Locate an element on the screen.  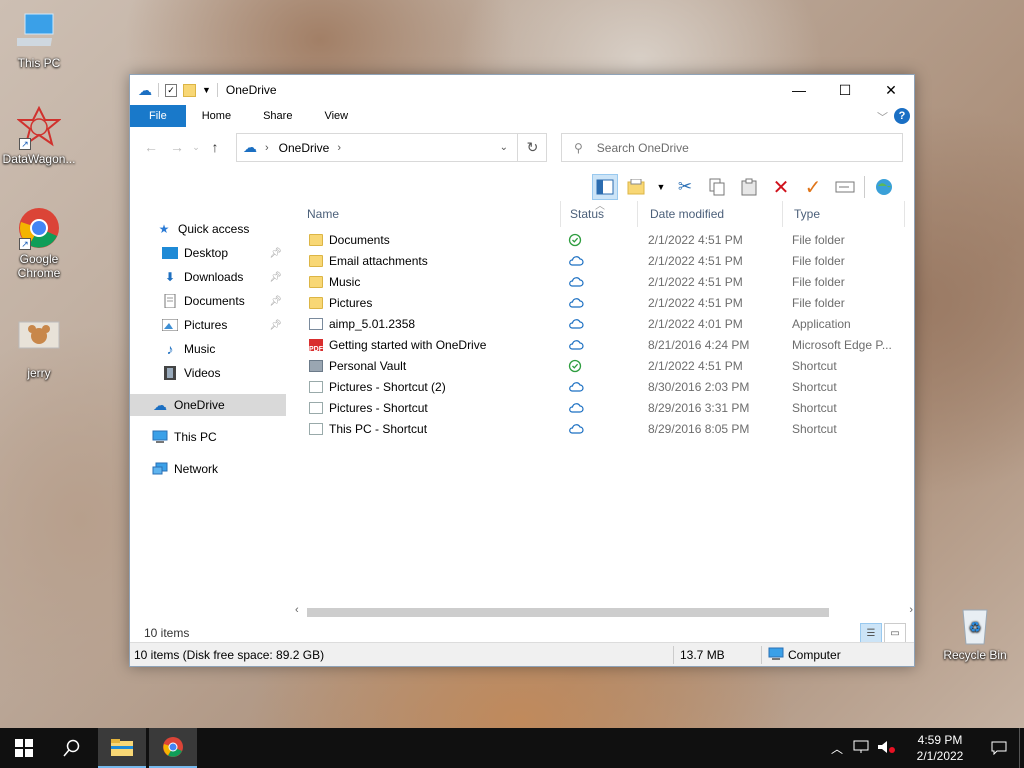
chevron-down-icon: ▼ is located at coordinates (206, 90).